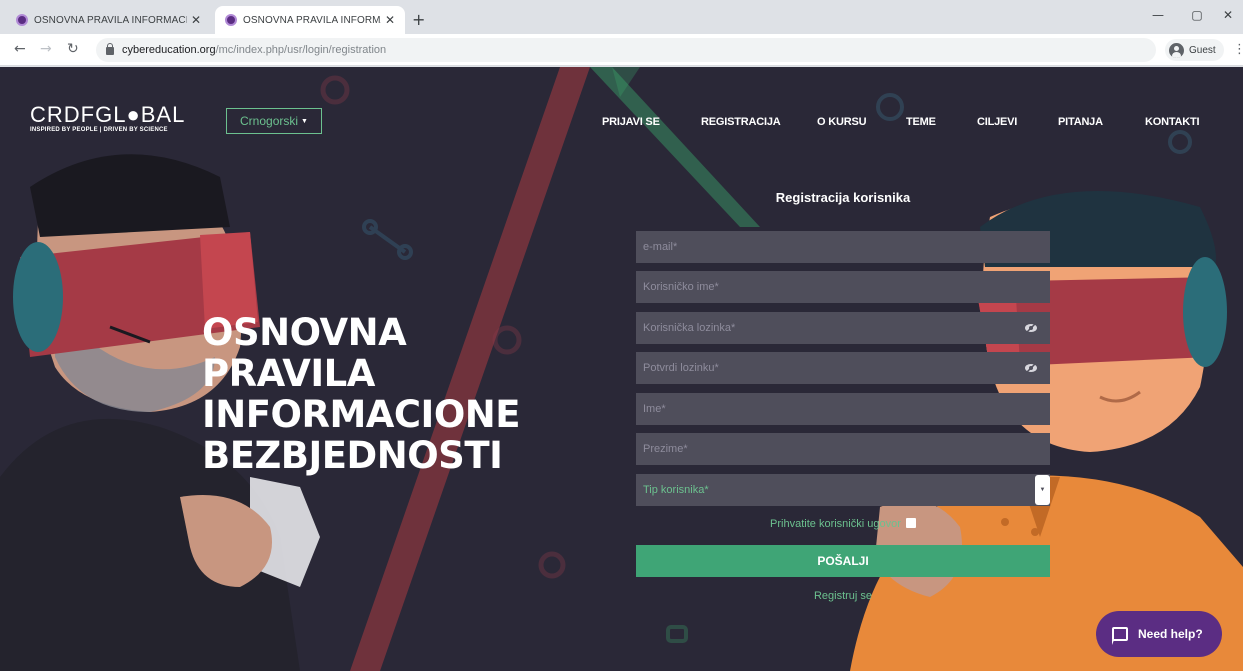  I want to click on browser-tab-1: OSNOVNA PRAVILA INFORMACI ✕, so click(108, 20).